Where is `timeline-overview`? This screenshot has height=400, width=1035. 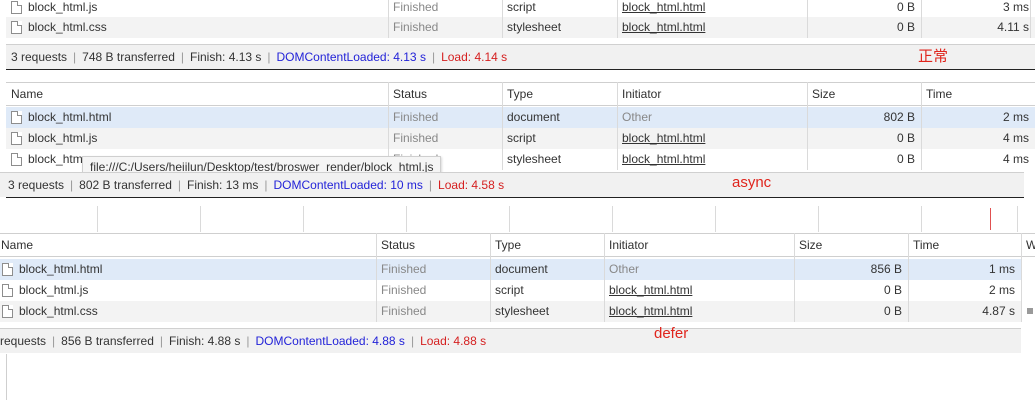
timeline-overview is located at coordinates (517, 219).